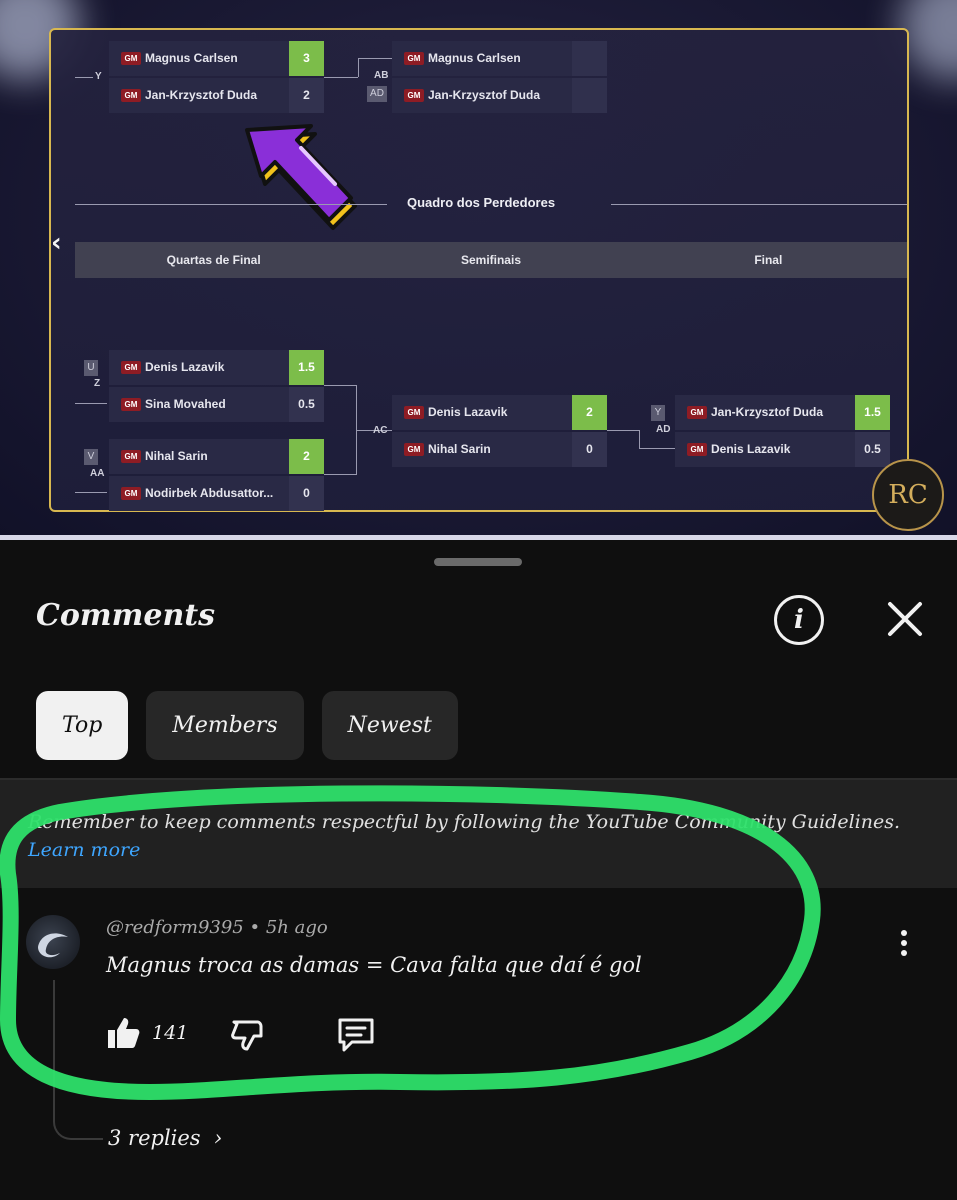  Describe the element at coordinates (56, 243) in the screenshot. I see `chevron-left-icon: ‹` at that location.